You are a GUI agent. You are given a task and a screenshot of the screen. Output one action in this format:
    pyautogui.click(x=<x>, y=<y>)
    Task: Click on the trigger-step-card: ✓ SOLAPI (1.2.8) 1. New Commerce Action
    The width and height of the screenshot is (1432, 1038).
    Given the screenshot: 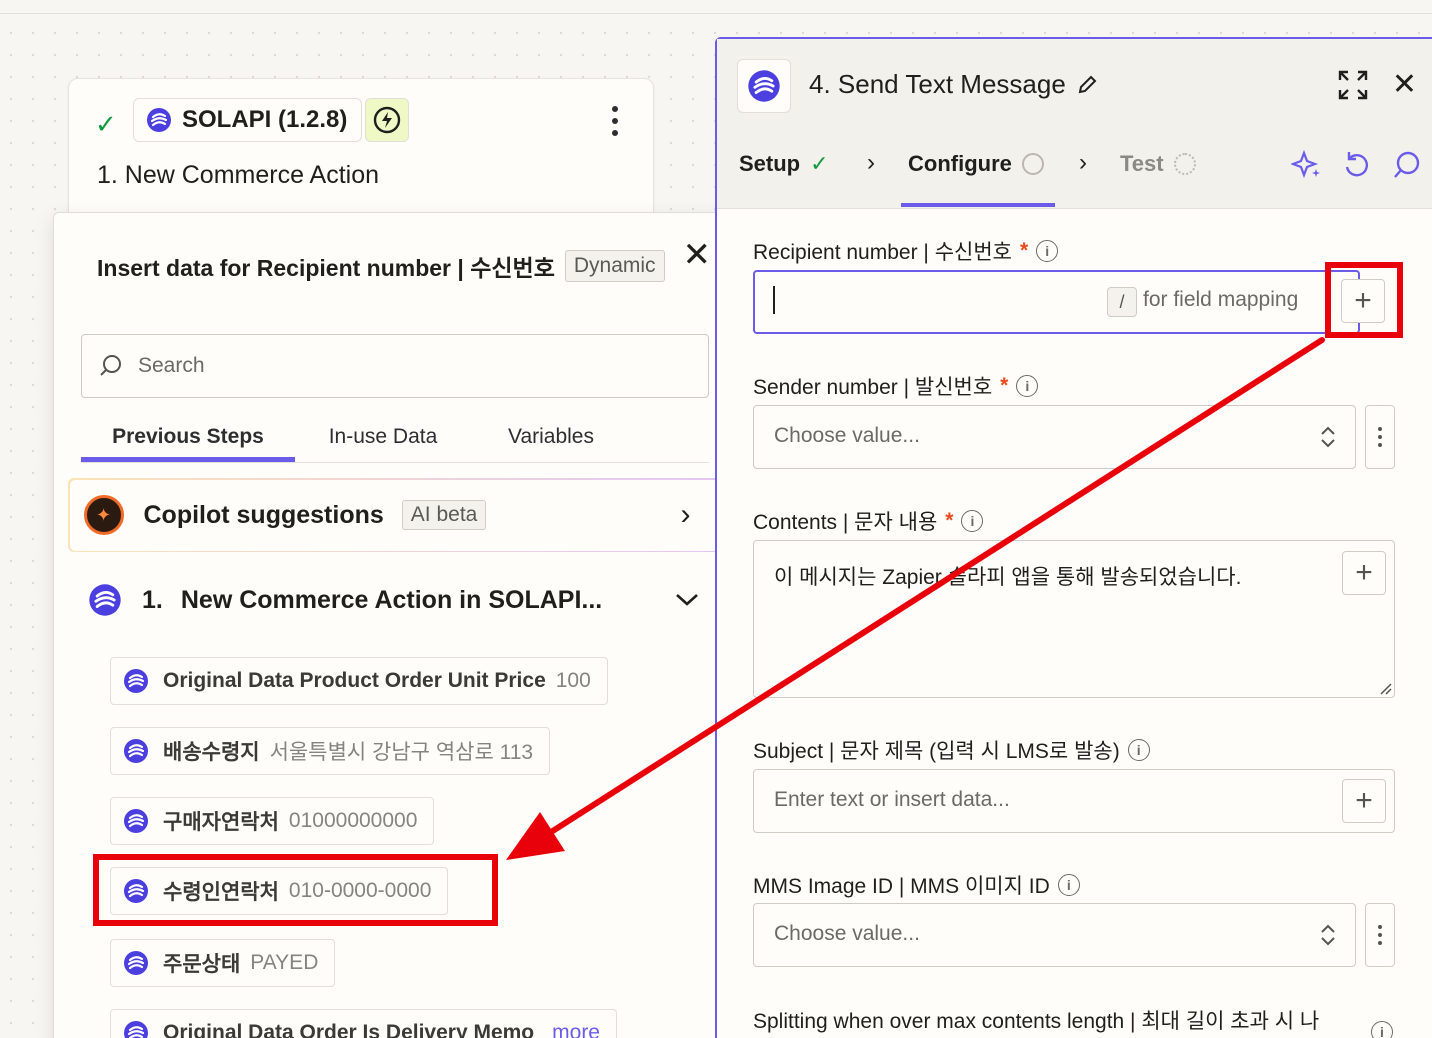 What is the action you would take?
    pyautogui.click(x=361, y=153)
    